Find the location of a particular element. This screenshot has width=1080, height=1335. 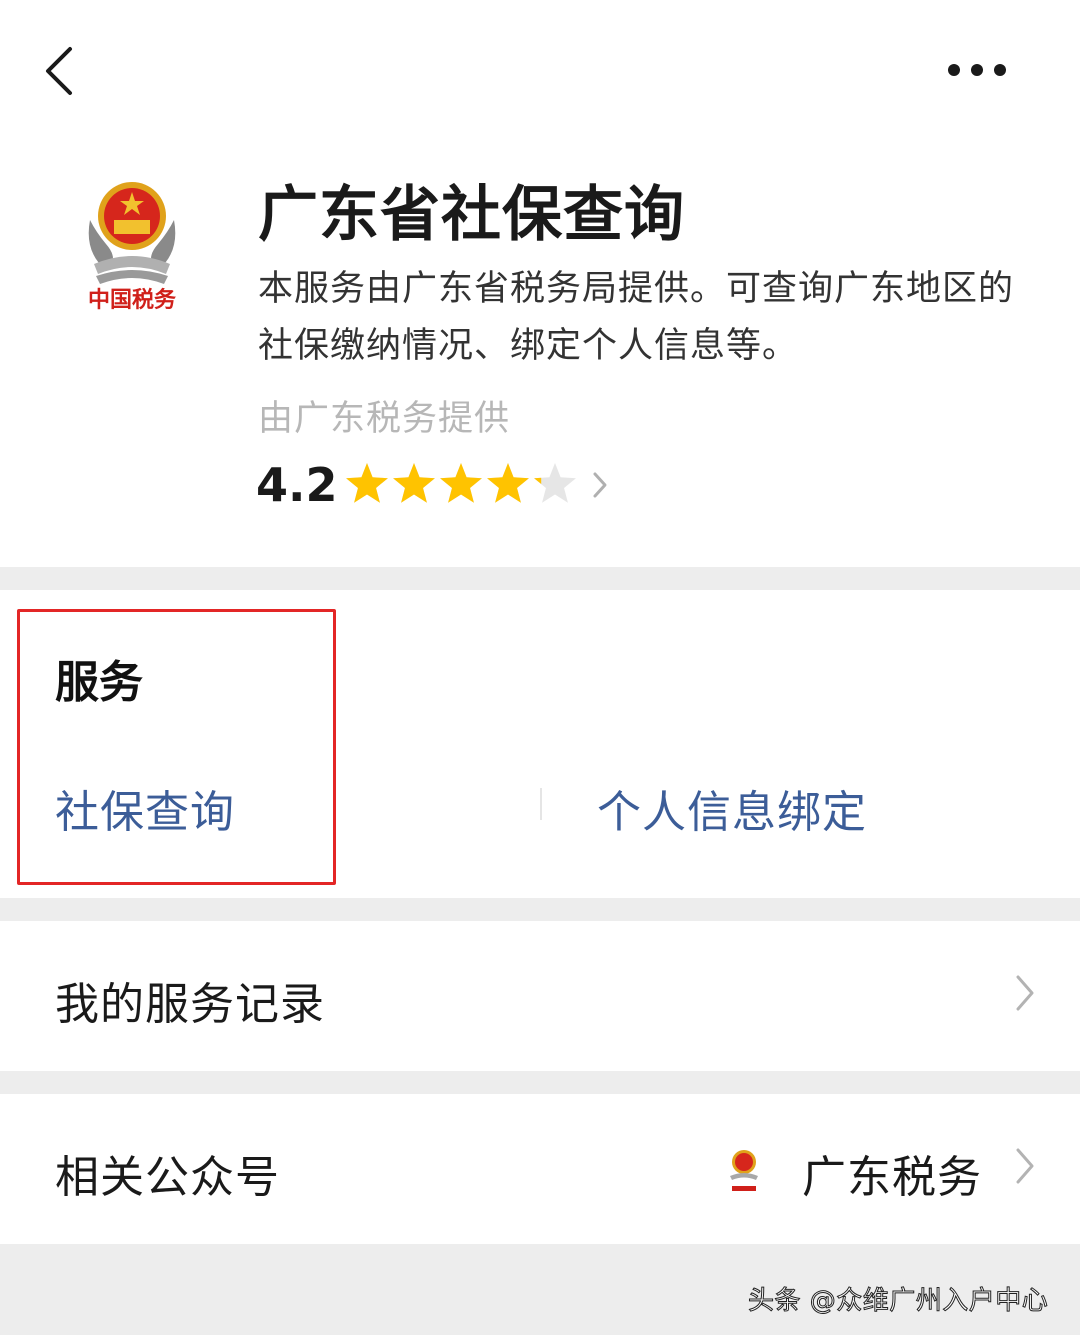

more-button is located at coordinates (975, 70).